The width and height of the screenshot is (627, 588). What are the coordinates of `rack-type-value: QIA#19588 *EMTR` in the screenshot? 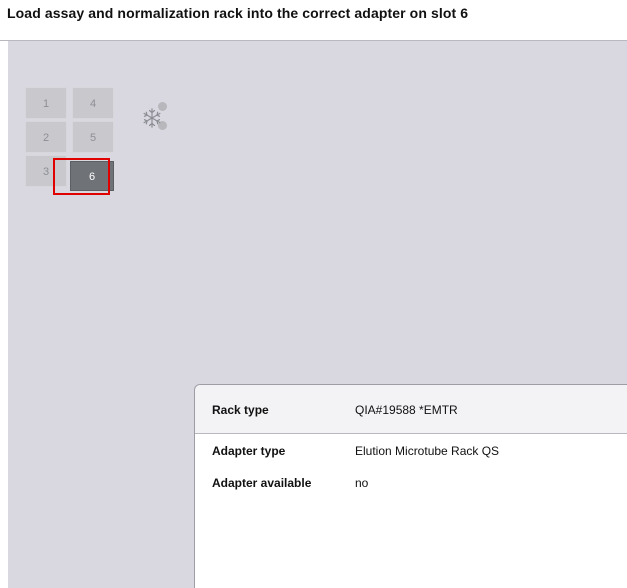 It's located at (406, 410).